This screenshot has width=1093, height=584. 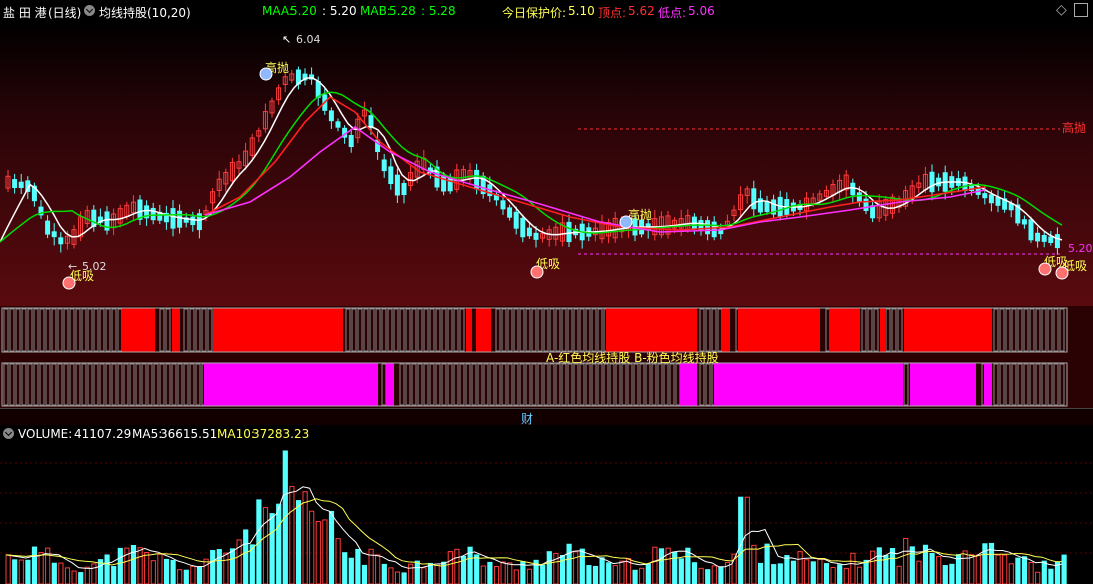 I want to click on buy-ball-icon, so click(x=537, y=272).